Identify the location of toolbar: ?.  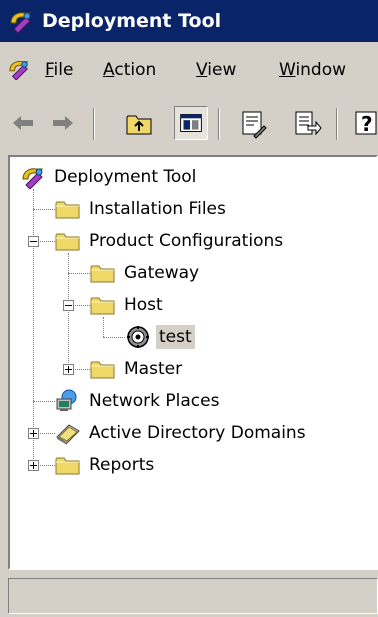
(189, 125).